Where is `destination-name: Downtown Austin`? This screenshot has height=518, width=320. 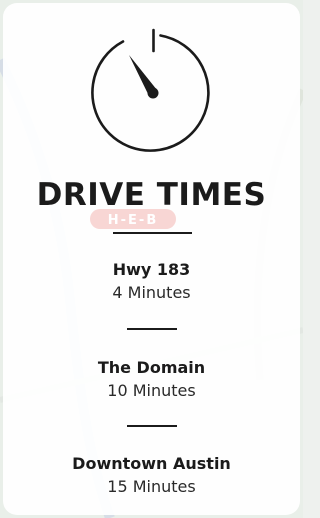
destination-name: Downtown Austin is located at coordinates (151, 463).